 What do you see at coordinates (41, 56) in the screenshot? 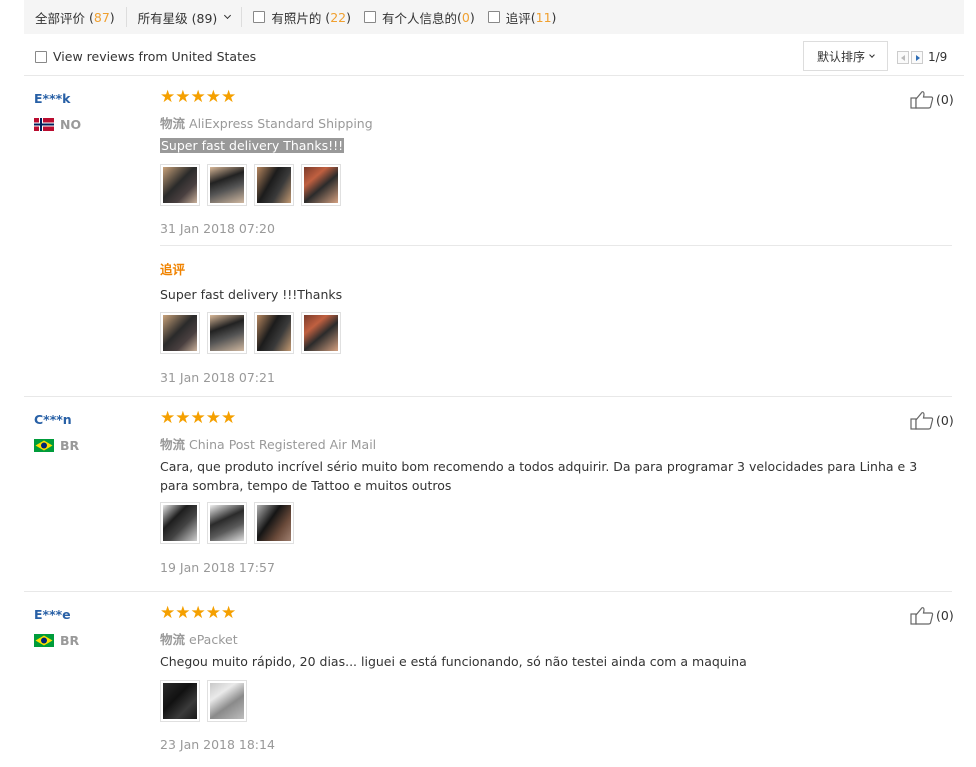
I see `us-reviews-checkbox` at bounding box center [41, 56].